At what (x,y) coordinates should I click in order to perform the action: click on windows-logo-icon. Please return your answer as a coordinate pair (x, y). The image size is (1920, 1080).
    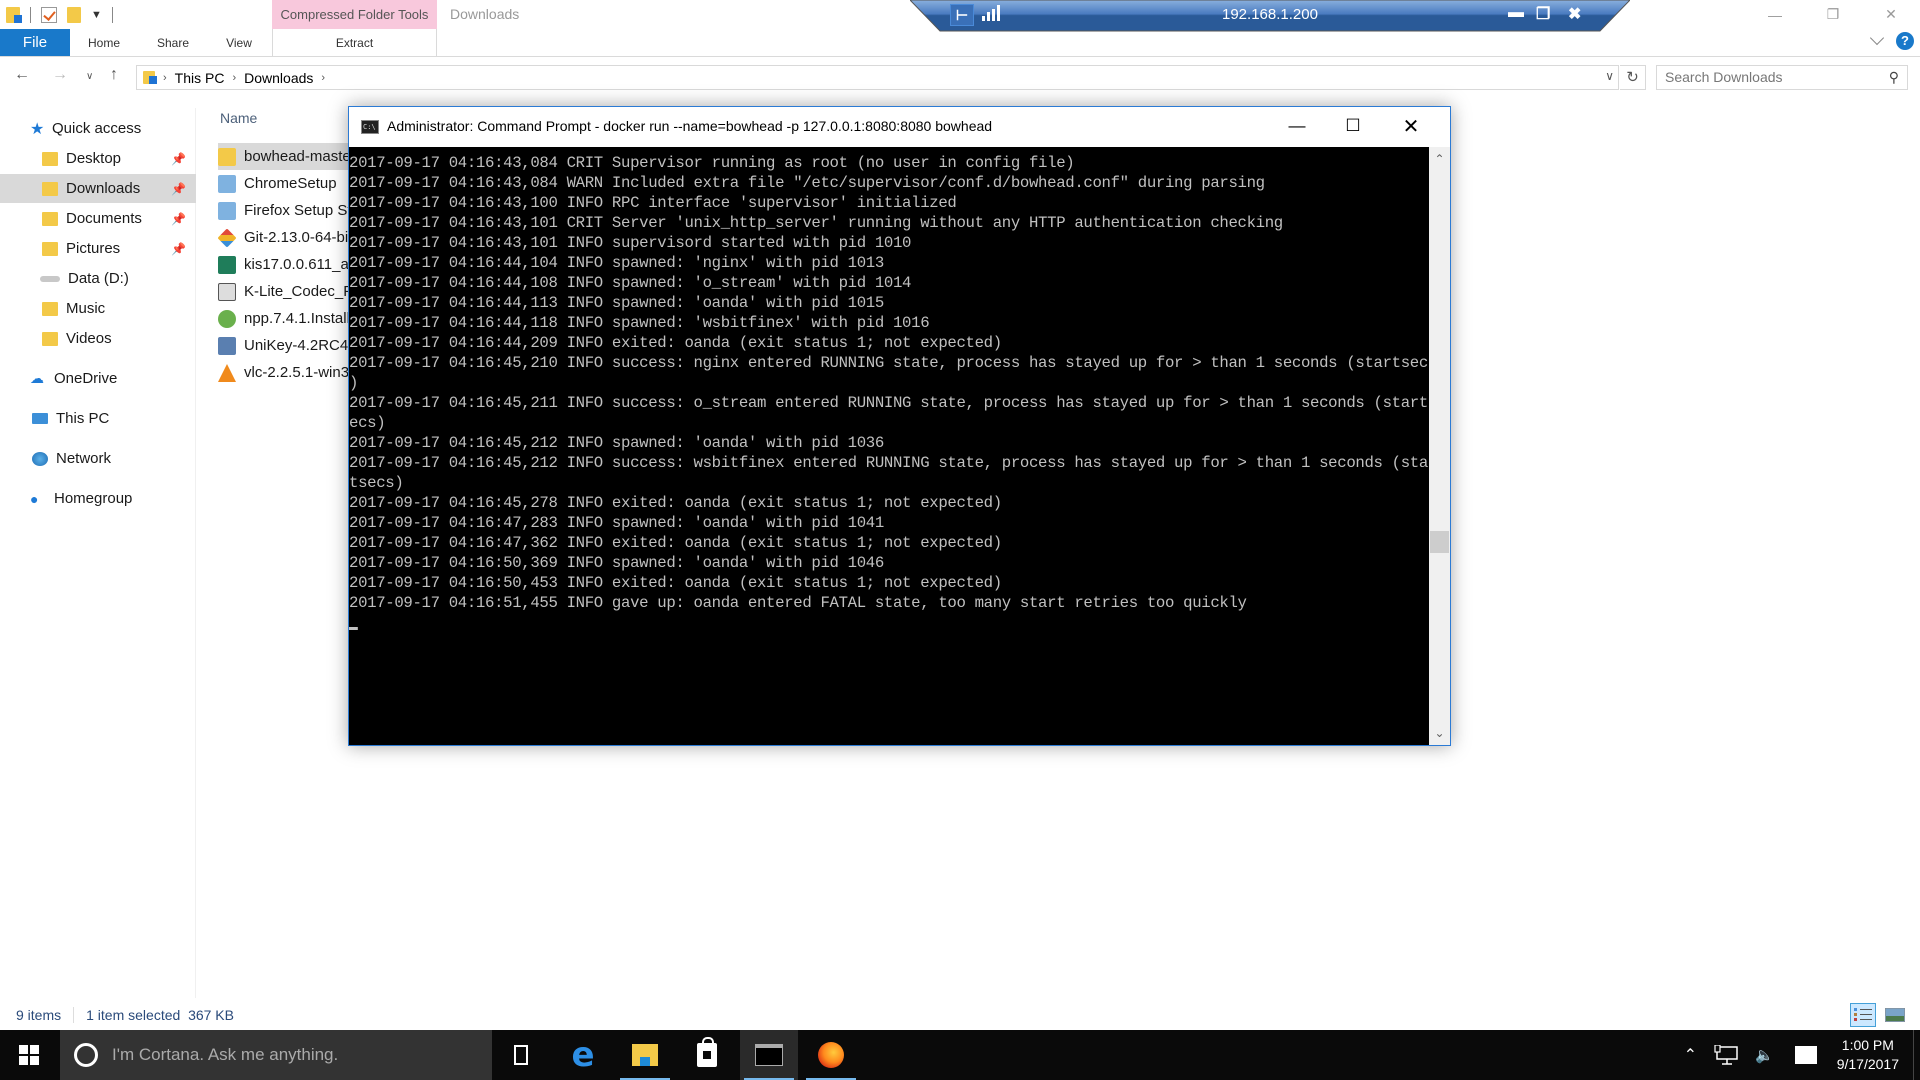
    Looking at the image, I should click on (29, 1055).